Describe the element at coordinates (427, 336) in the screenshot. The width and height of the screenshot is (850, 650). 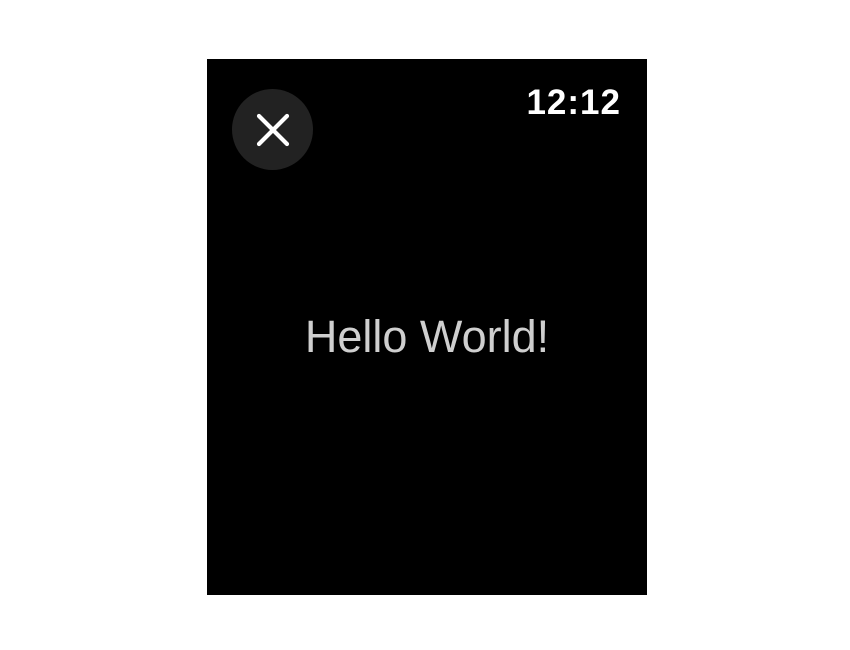
I see `hello-message: Hello World!` at that location.